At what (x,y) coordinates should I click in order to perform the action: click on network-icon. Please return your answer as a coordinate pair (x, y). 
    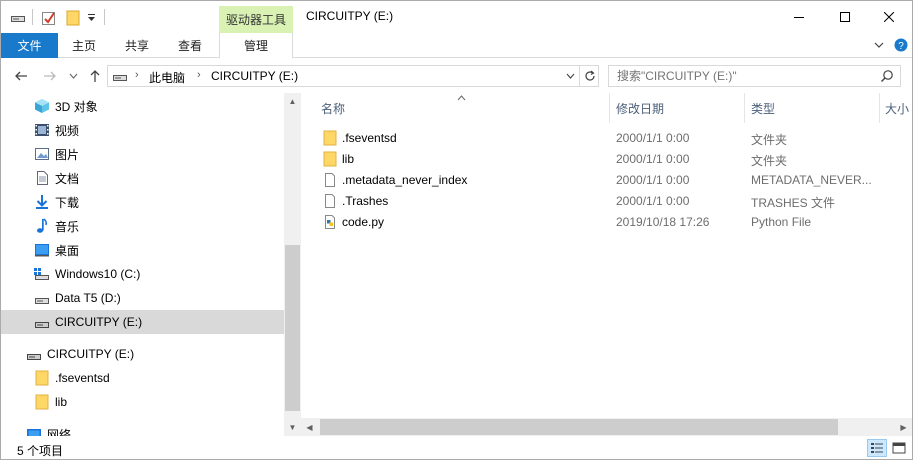
    Looking at the image, I should click on (34, 431).